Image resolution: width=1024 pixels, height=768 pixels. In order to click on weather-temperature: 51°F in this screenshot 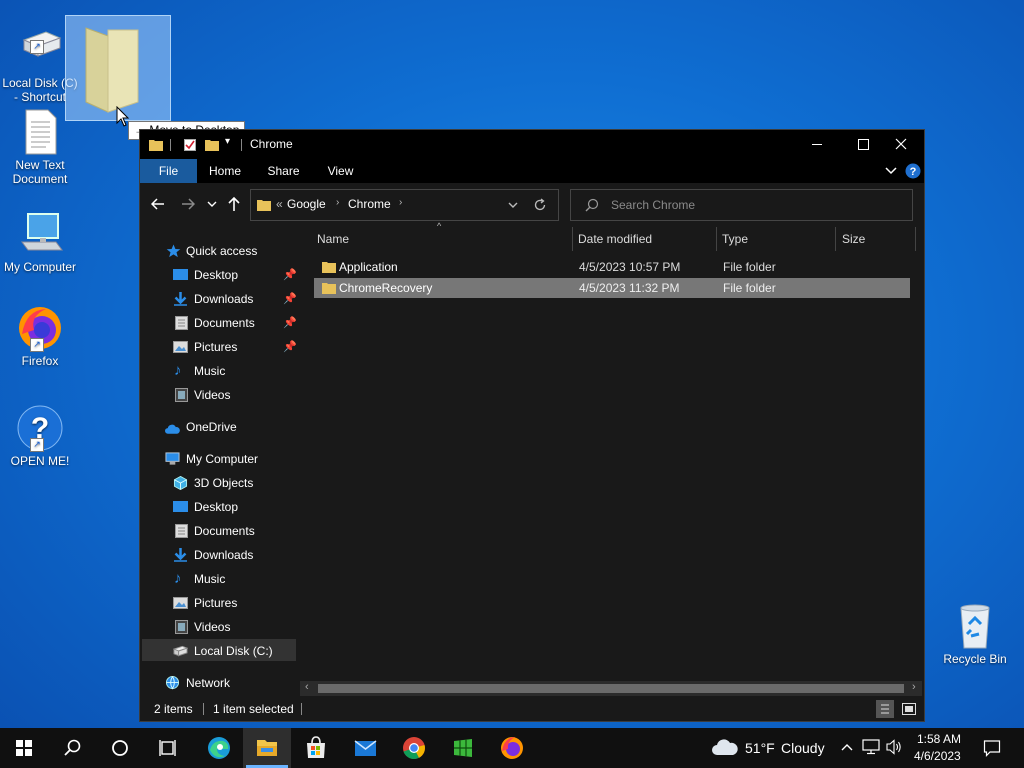, I will do `click(760, 748)`.